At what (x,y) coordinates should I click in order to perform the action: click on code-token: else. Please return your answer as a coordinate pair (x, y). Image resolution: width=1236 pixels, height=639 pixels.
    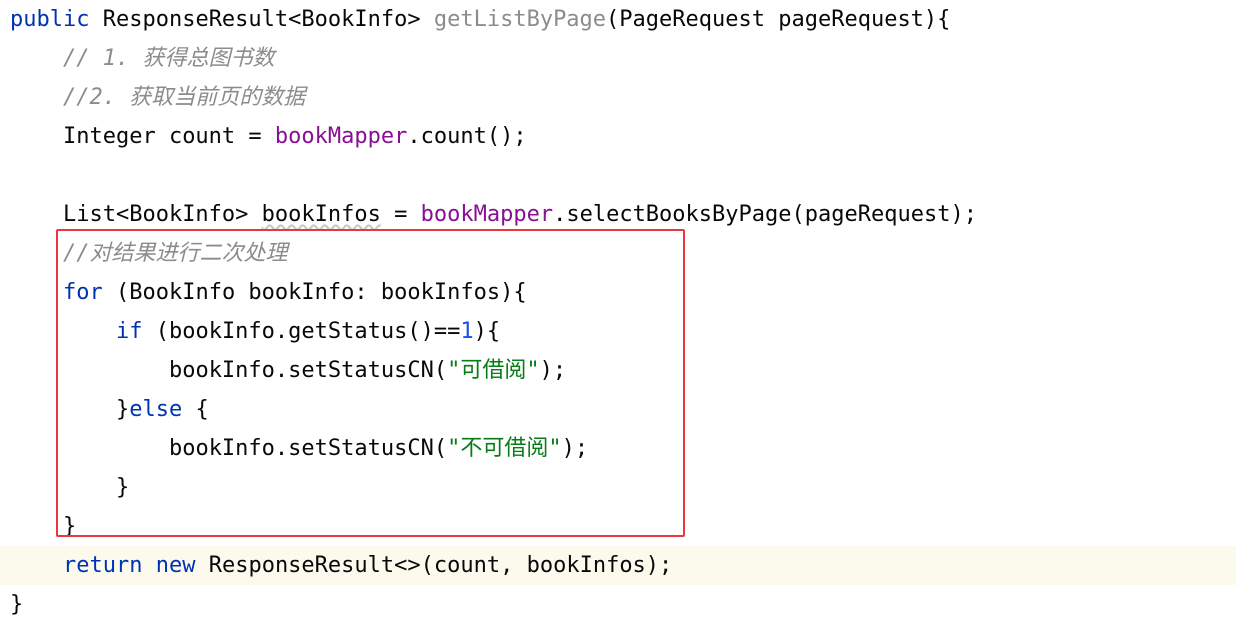
    Looking at the image, I should click on (156, 409).